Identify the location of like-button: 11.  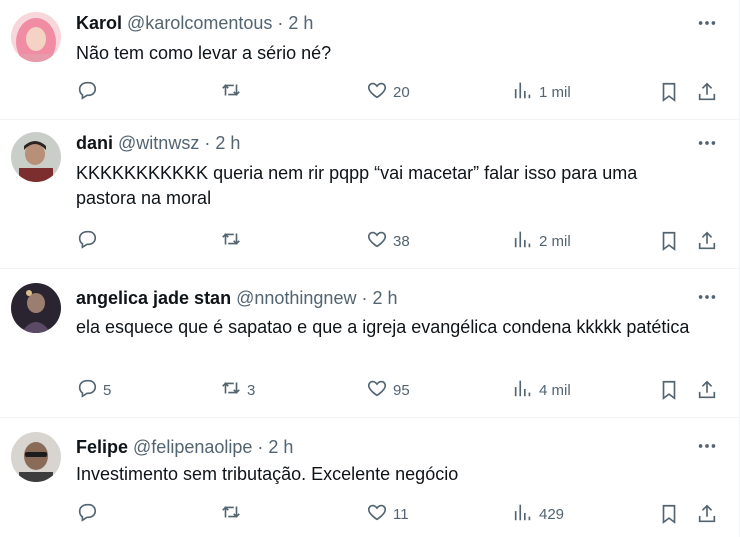
(387, 514).